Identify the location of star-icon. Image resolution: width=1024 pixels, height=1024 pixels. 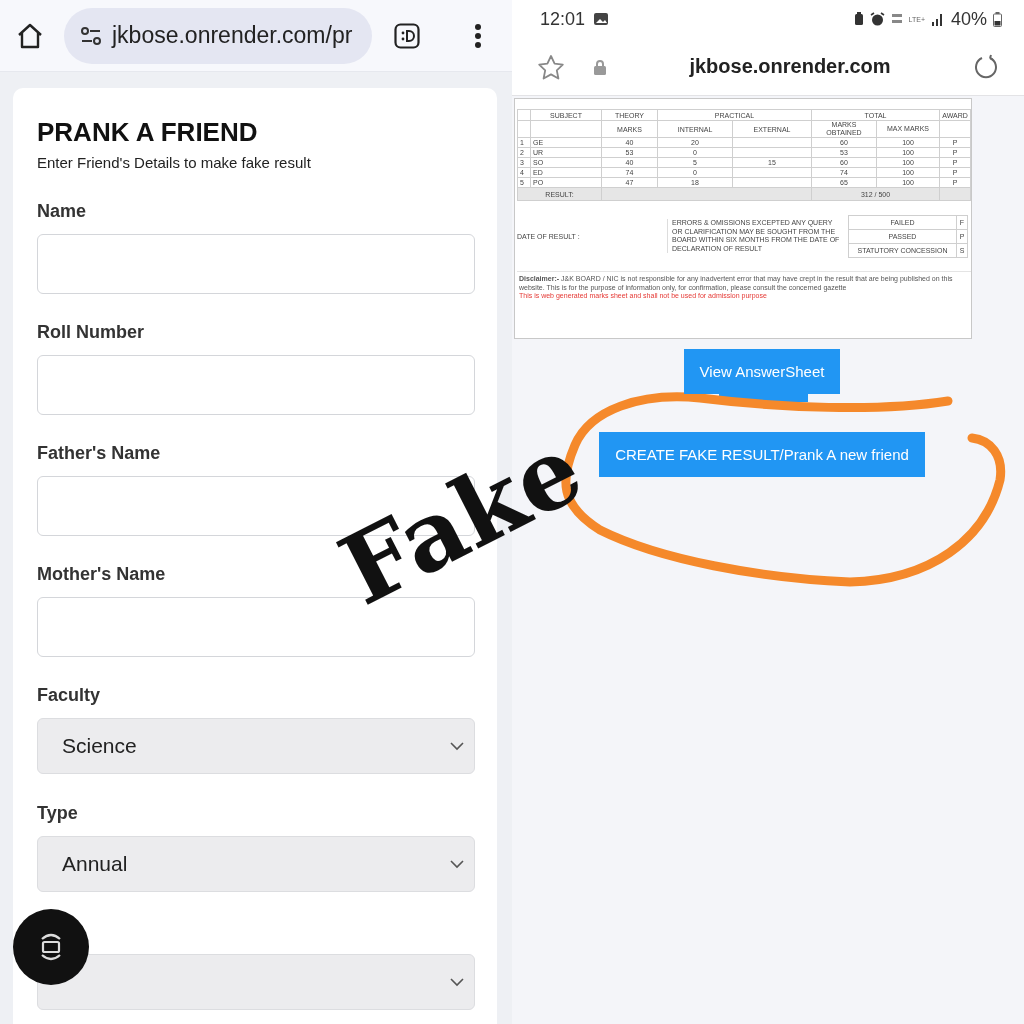
(551, 66).